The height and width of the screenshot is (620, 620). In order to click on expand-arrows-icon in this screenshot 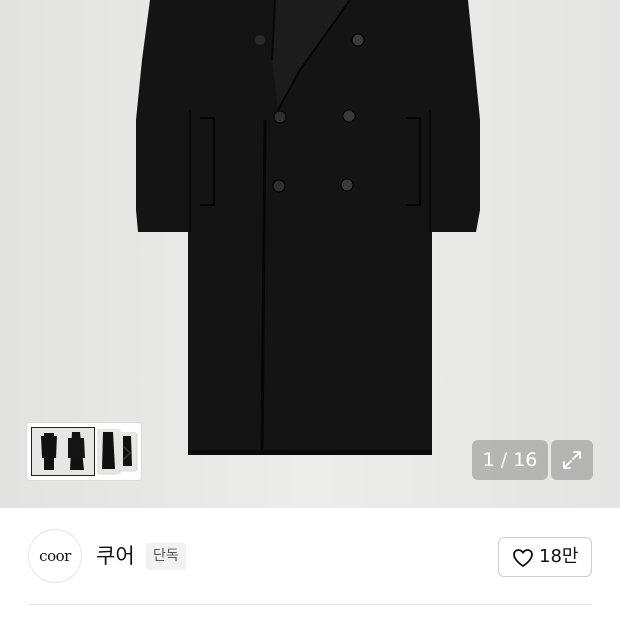, I will do `click(572, 460)`.